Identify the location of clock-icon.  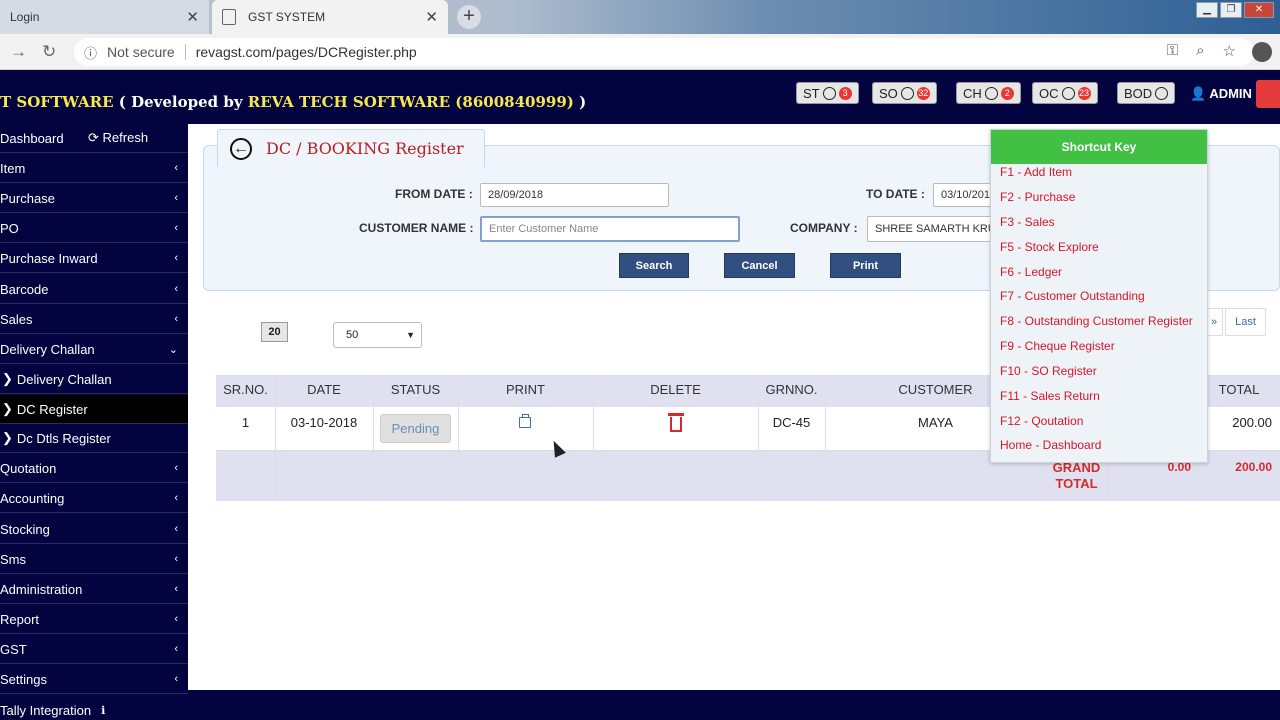
(829, 93).